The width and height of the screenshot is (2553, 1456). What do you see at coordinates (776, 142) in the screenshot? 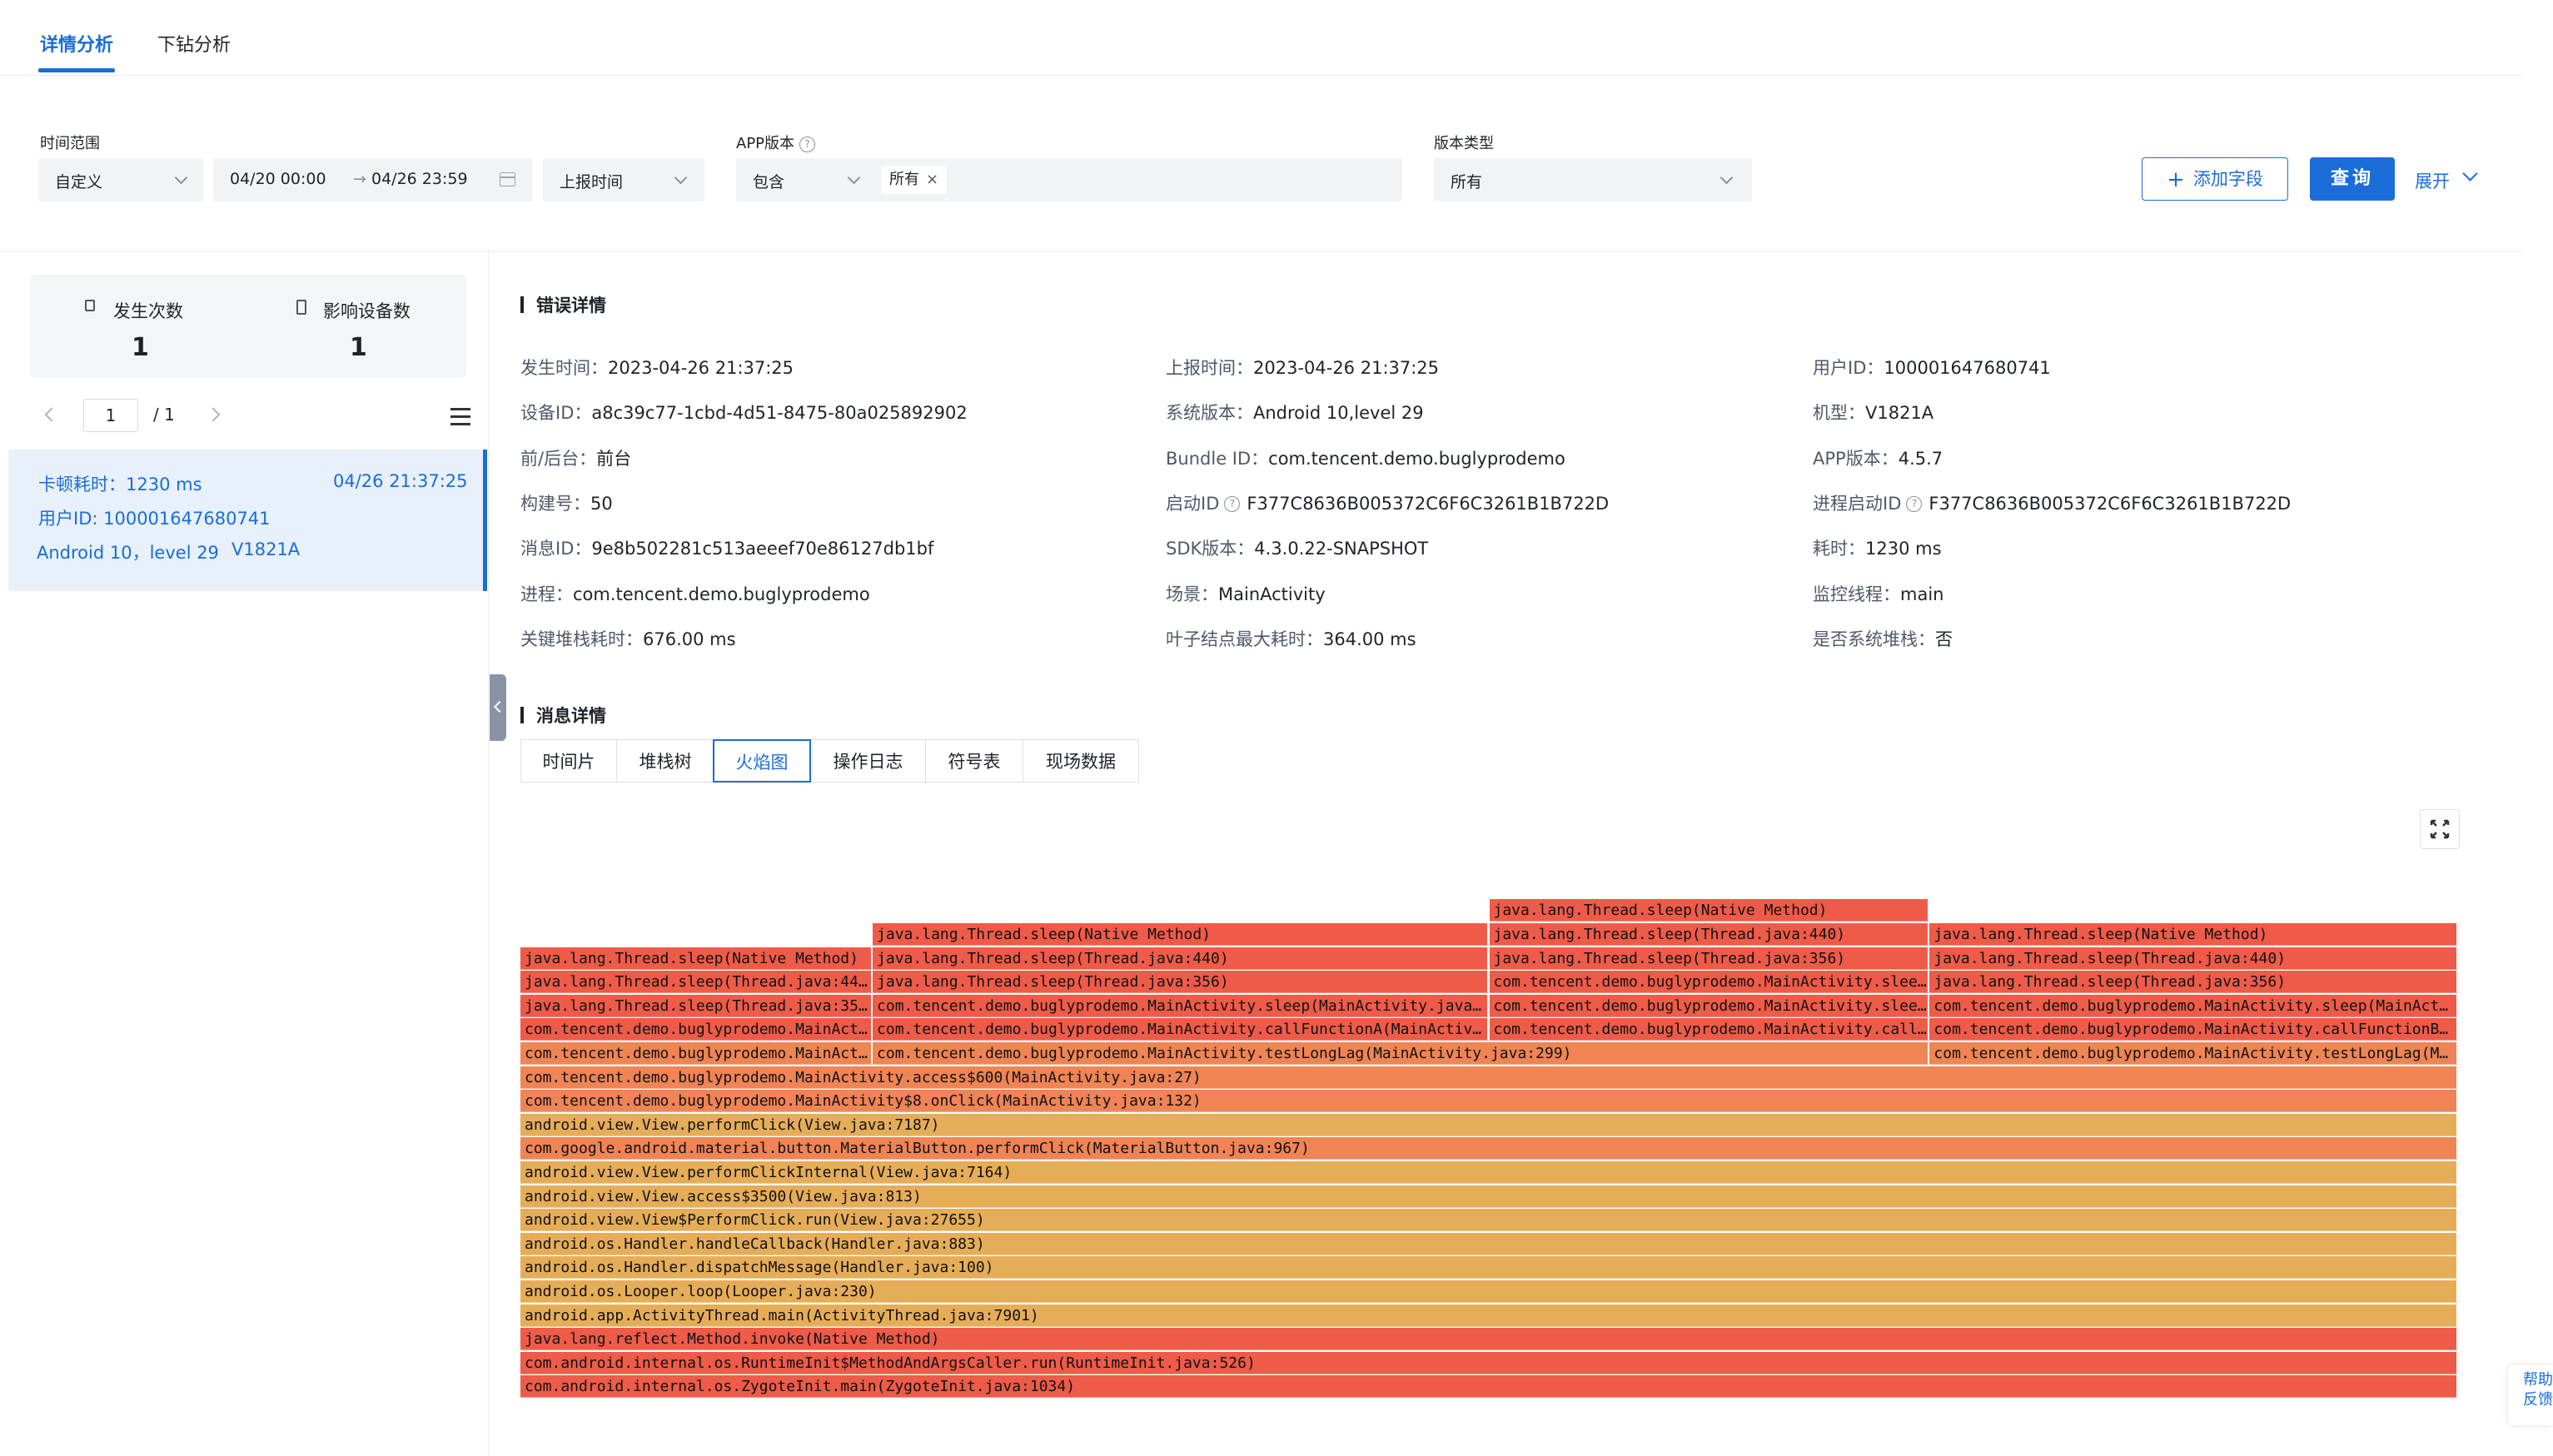
I see `app-version-label: APP版本?` at bounding box center [776, 142].